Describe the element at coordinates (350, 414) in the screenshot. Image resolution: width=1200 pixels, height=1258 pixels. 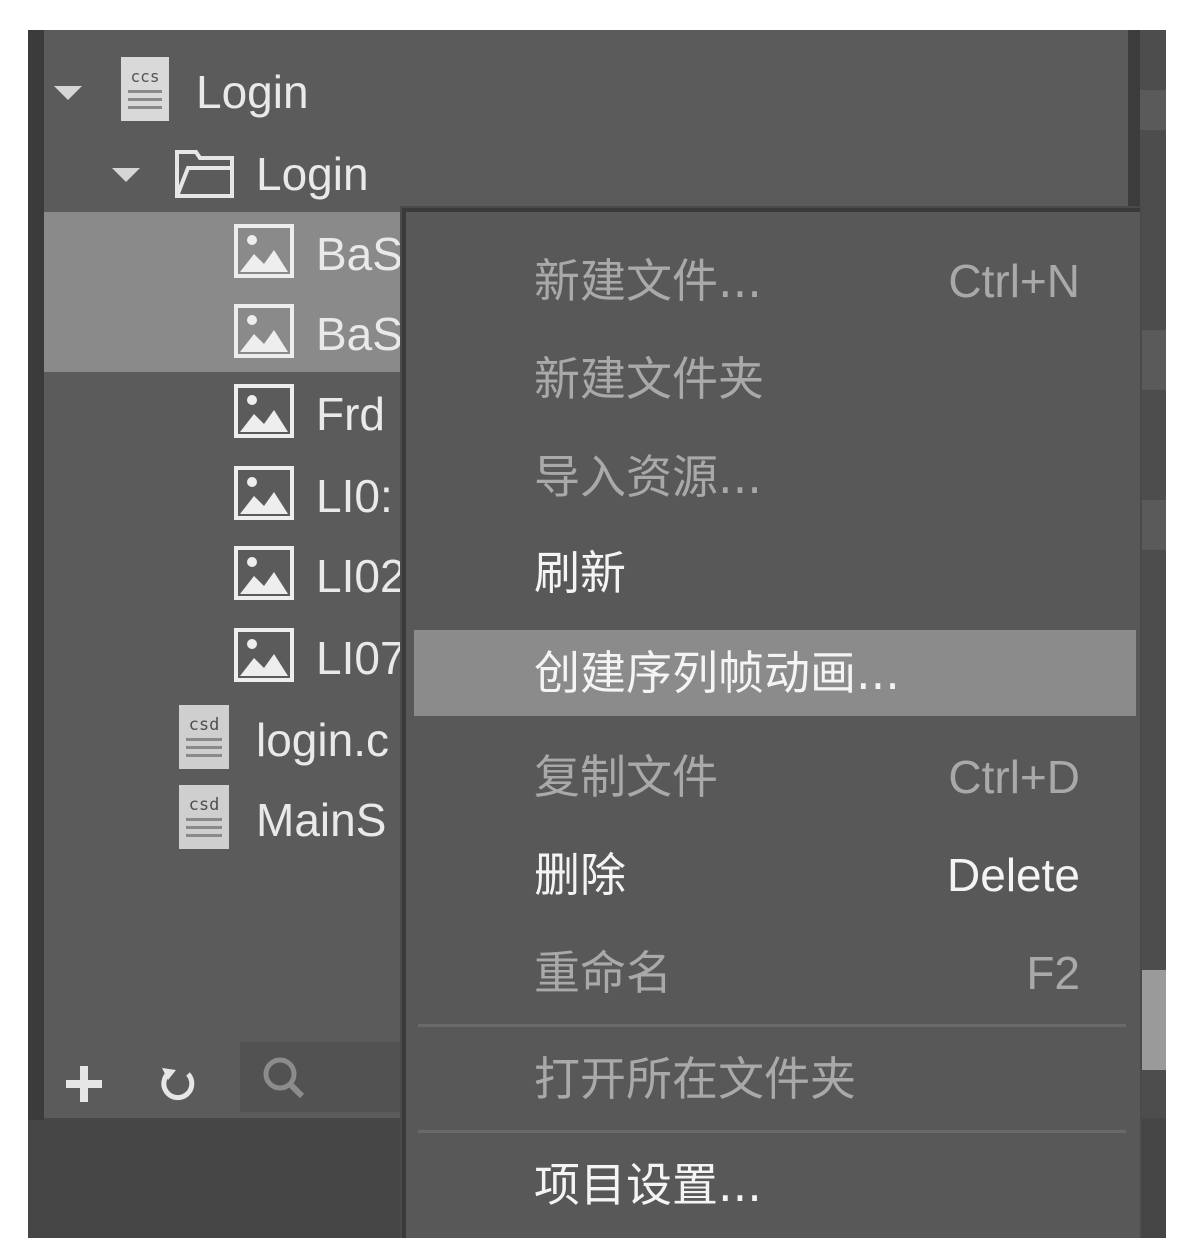
I see `tree-item-label: Frd` at that location.